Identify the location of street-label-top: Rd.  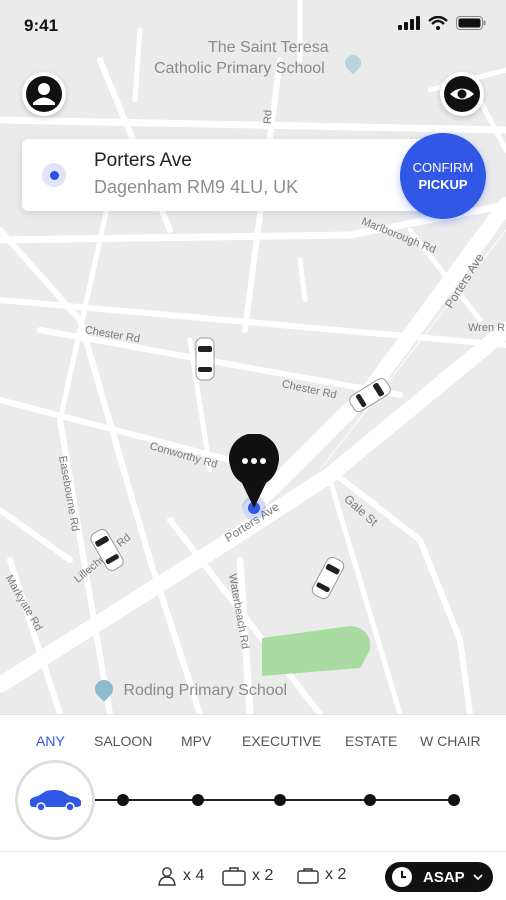
(268, 117).